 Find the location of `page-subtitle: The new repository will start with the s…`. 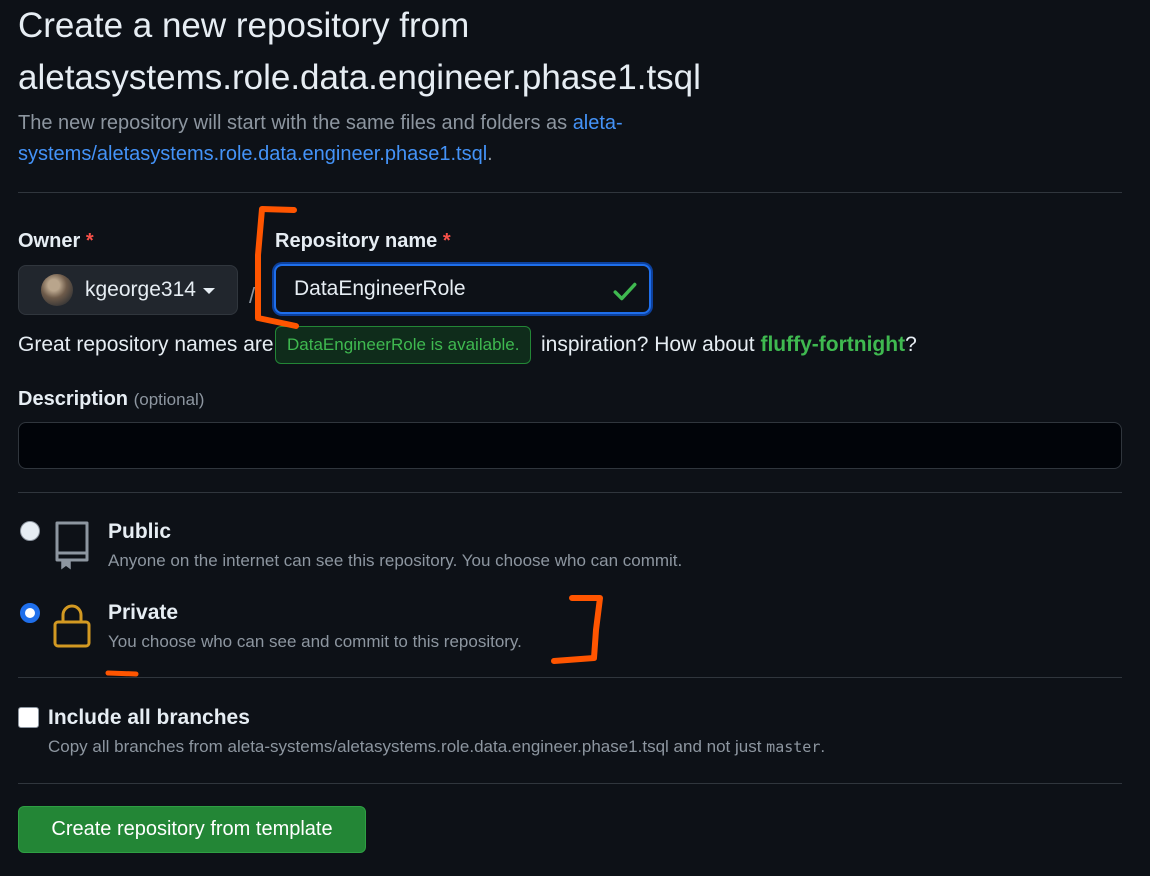

page-subtitle: The new repository will start with the s… is located at coordinates (348, 139).